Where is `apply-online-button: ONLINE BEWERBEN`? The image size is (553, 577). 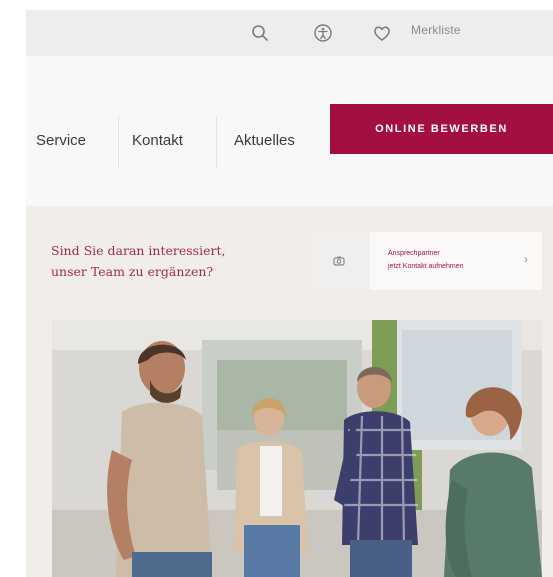
apply-online-button: ONLINE BEWERBEN is located at coordinates (441, 129).